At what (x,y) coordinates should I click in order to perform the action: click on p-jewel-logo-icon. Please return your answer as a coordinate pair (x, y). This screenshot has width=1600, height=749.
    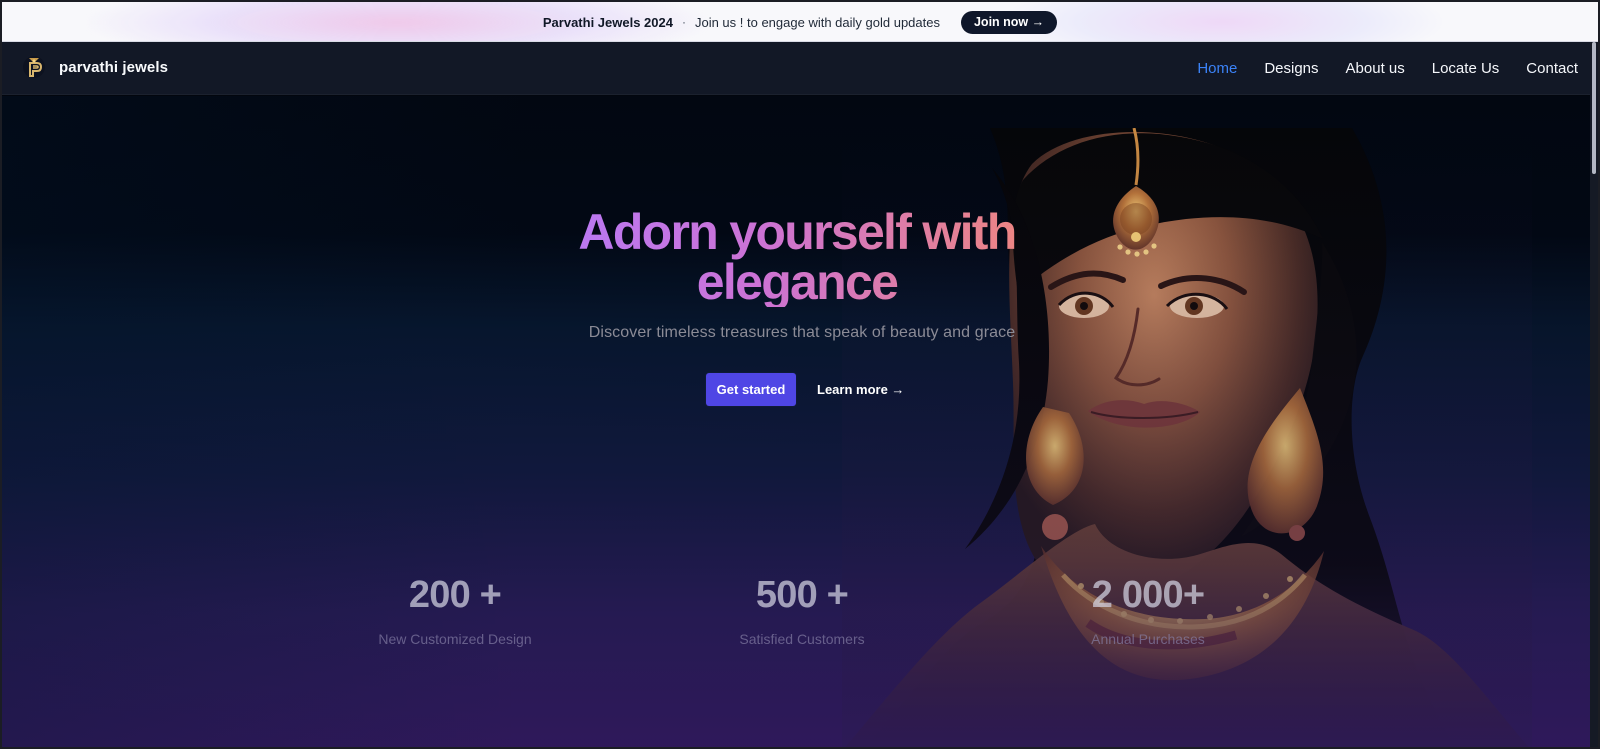
    Looking at the image, I should click on (34, 67).